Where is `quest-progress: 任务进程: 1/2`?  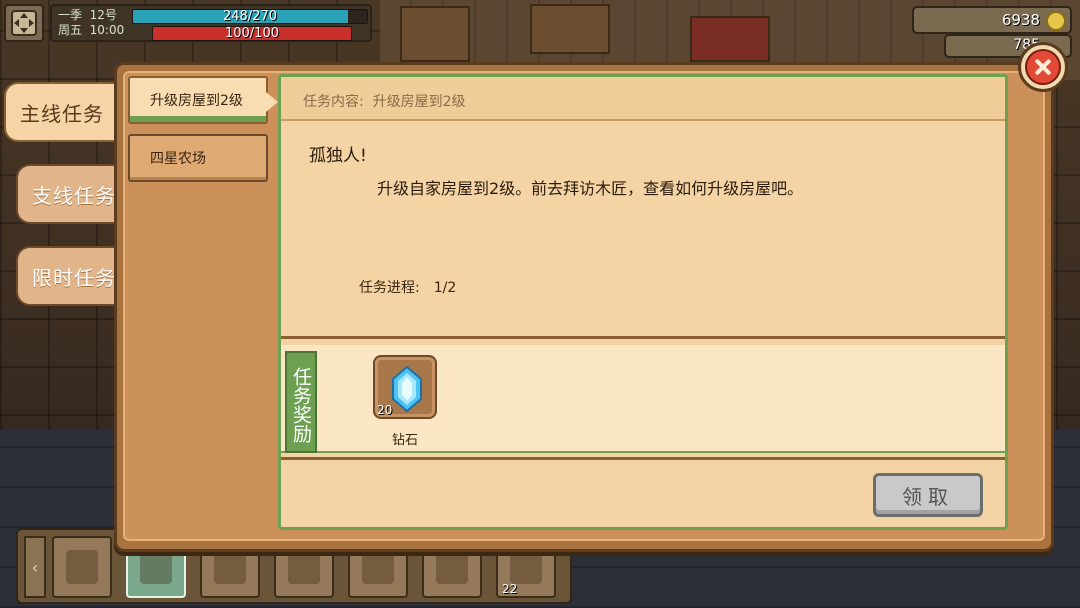 quest-progress: 任务进程: 1/2 is located at coordinates (407, 287).